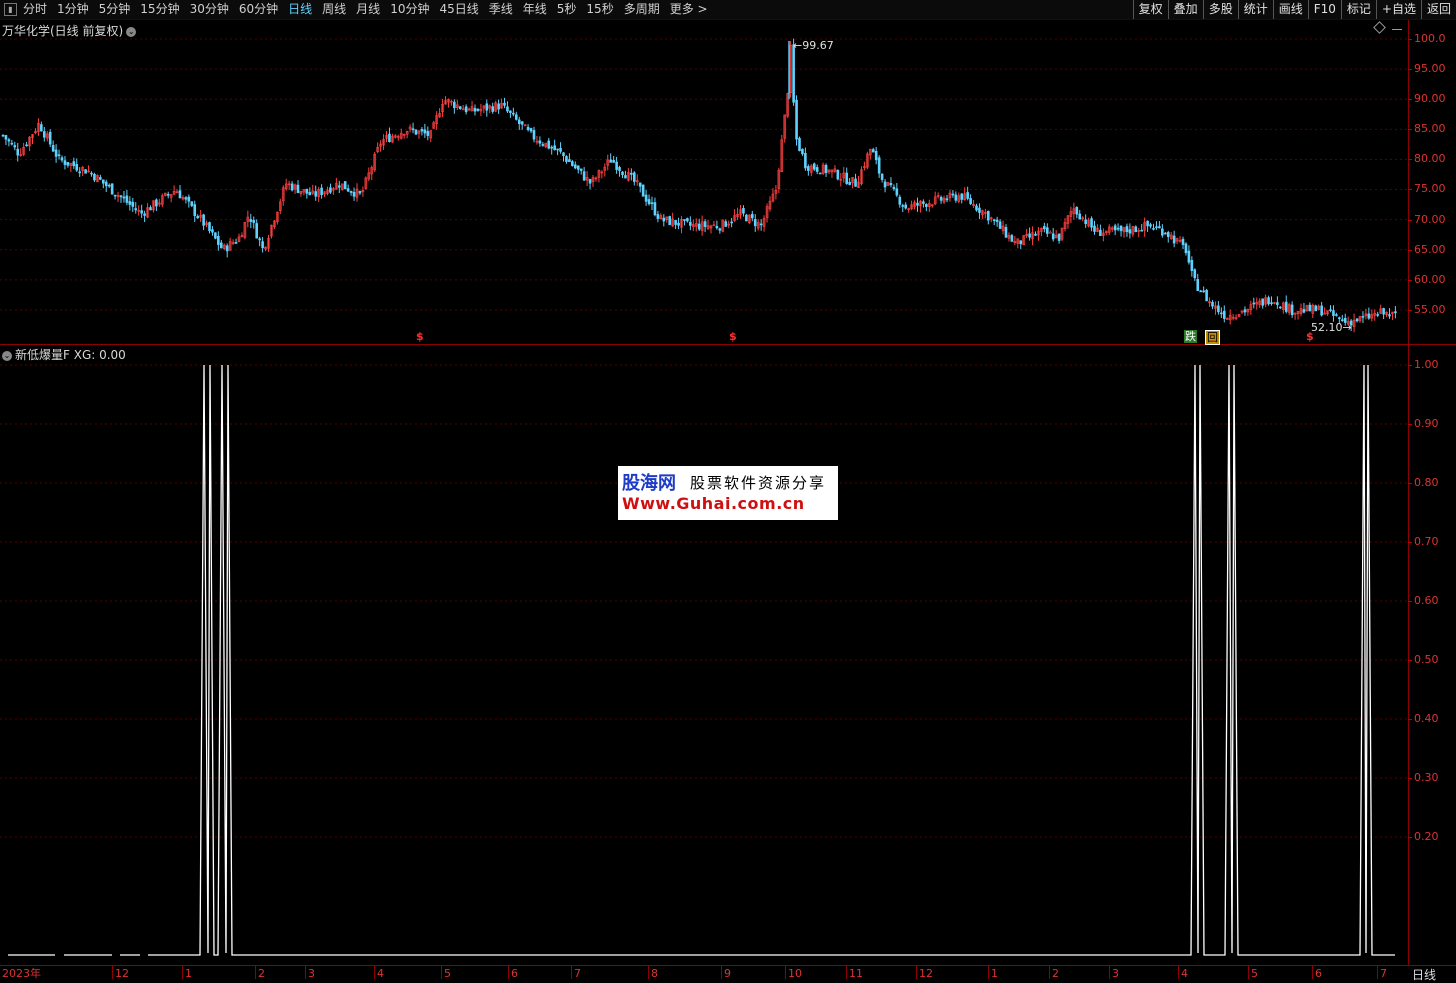 This screenshot has width=1456, height=983. Describe the element at coordinates (1190, 336) in the screenshot. I see `fall-badge: 跌` at that location.